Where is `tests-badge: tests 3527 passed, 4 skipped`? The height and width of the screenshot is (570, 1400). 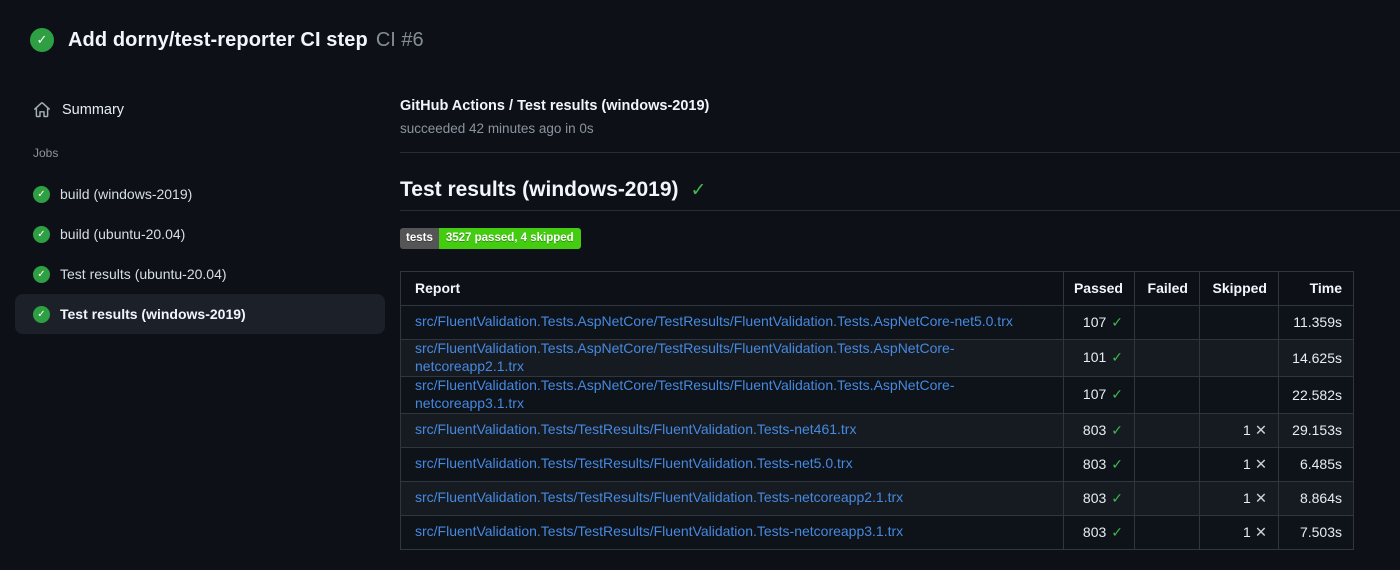 tests-badge: tests 3527 passed, 4 skipped is located at coordinates (490, 238).